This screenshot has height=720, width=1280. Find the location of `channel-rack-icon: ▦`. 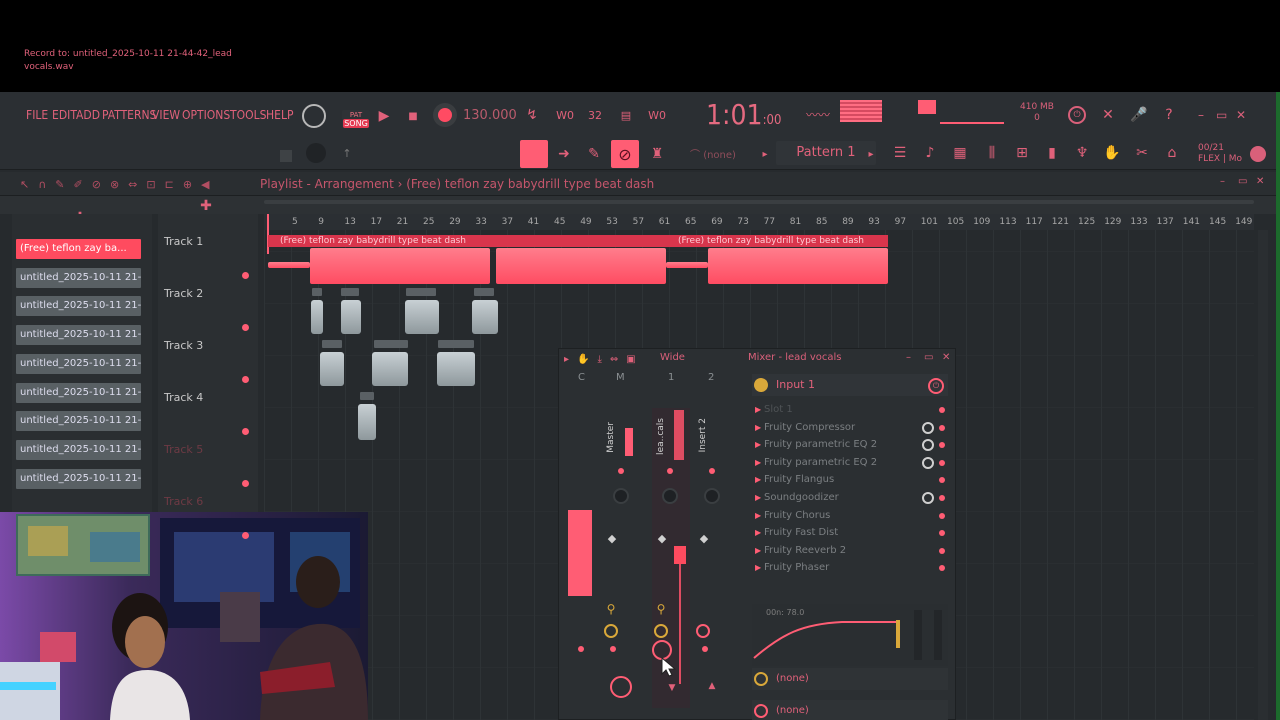

channel-rack-icon: ▦ is located at coordinates (960, 153).